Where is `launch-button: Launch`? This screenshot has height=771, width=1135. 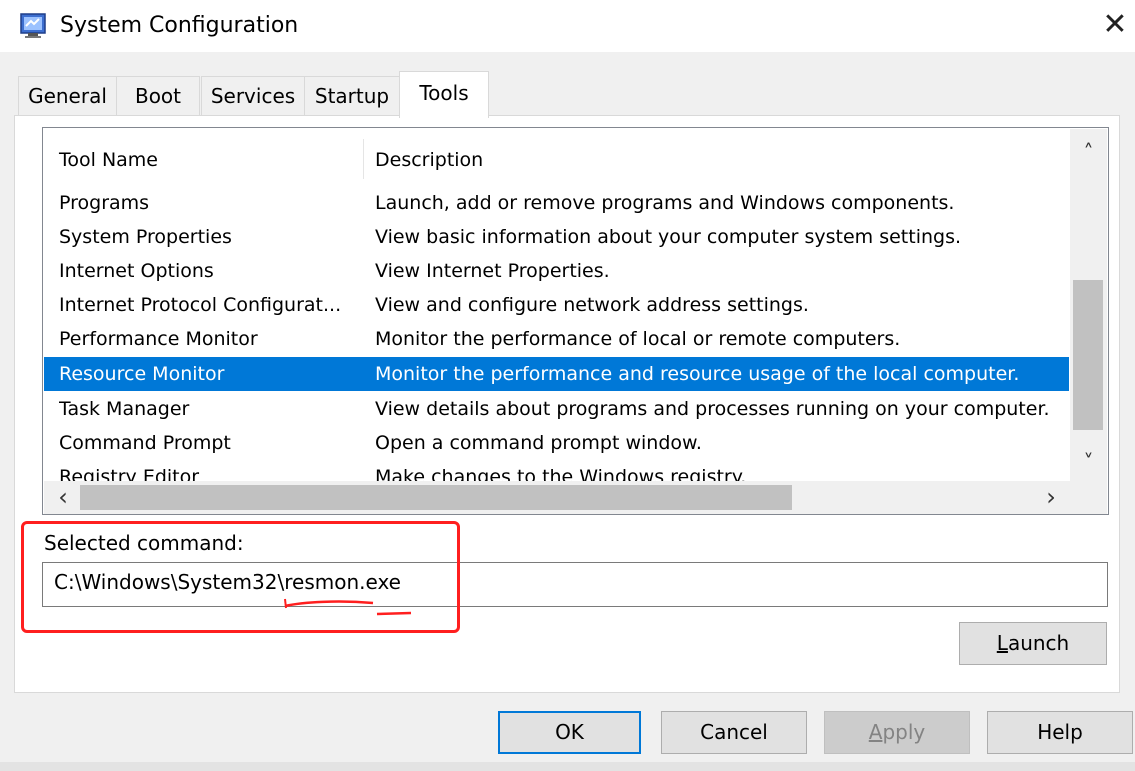
launch-button: Launch is located at coordinates (1033, 643).